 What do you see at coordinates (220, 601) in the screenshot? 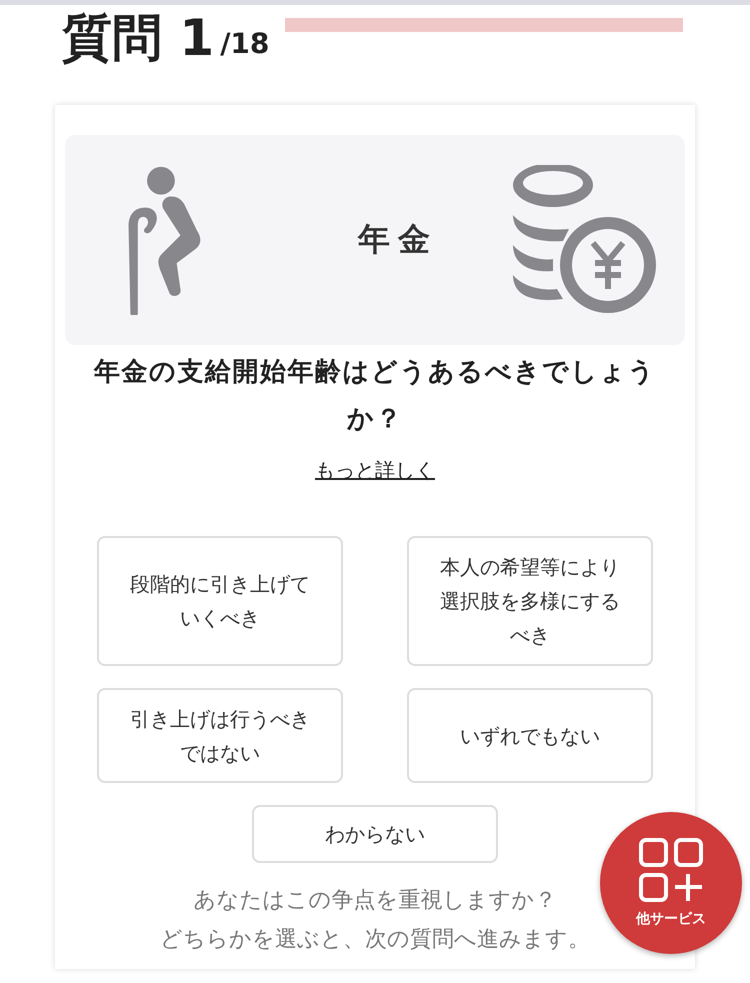
I see `answer-option: 段階的に引き上げていくべき` at bounding box center [220, 601].